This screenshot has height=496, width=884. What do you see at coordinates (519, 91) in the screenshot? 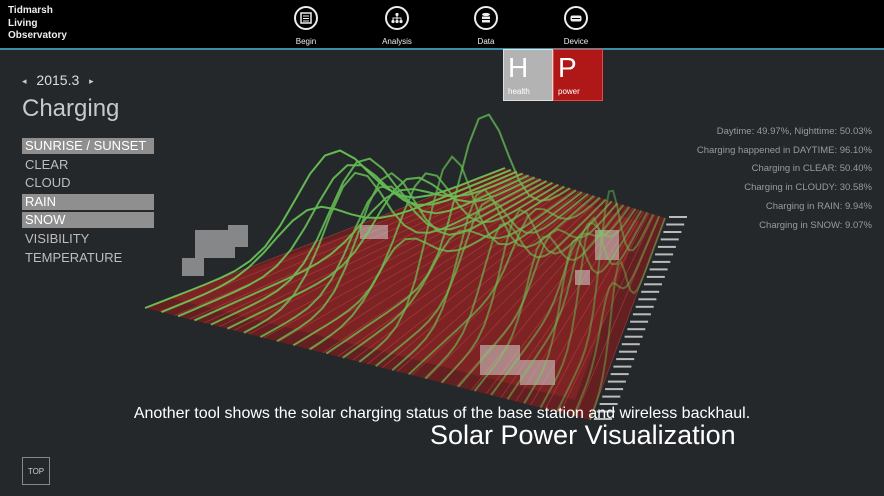
I see `health-label: health` at bounding box center [519, 91].